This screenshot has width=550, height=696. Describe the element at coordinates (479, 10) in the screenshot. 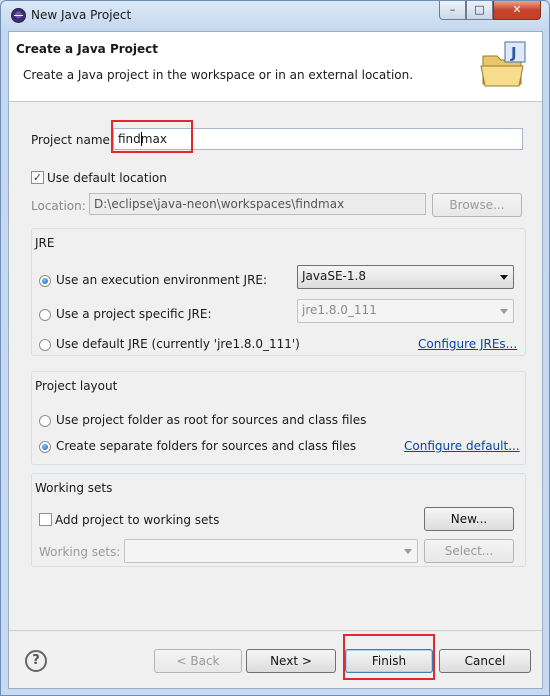

I see `maximize-button: □` at that location.